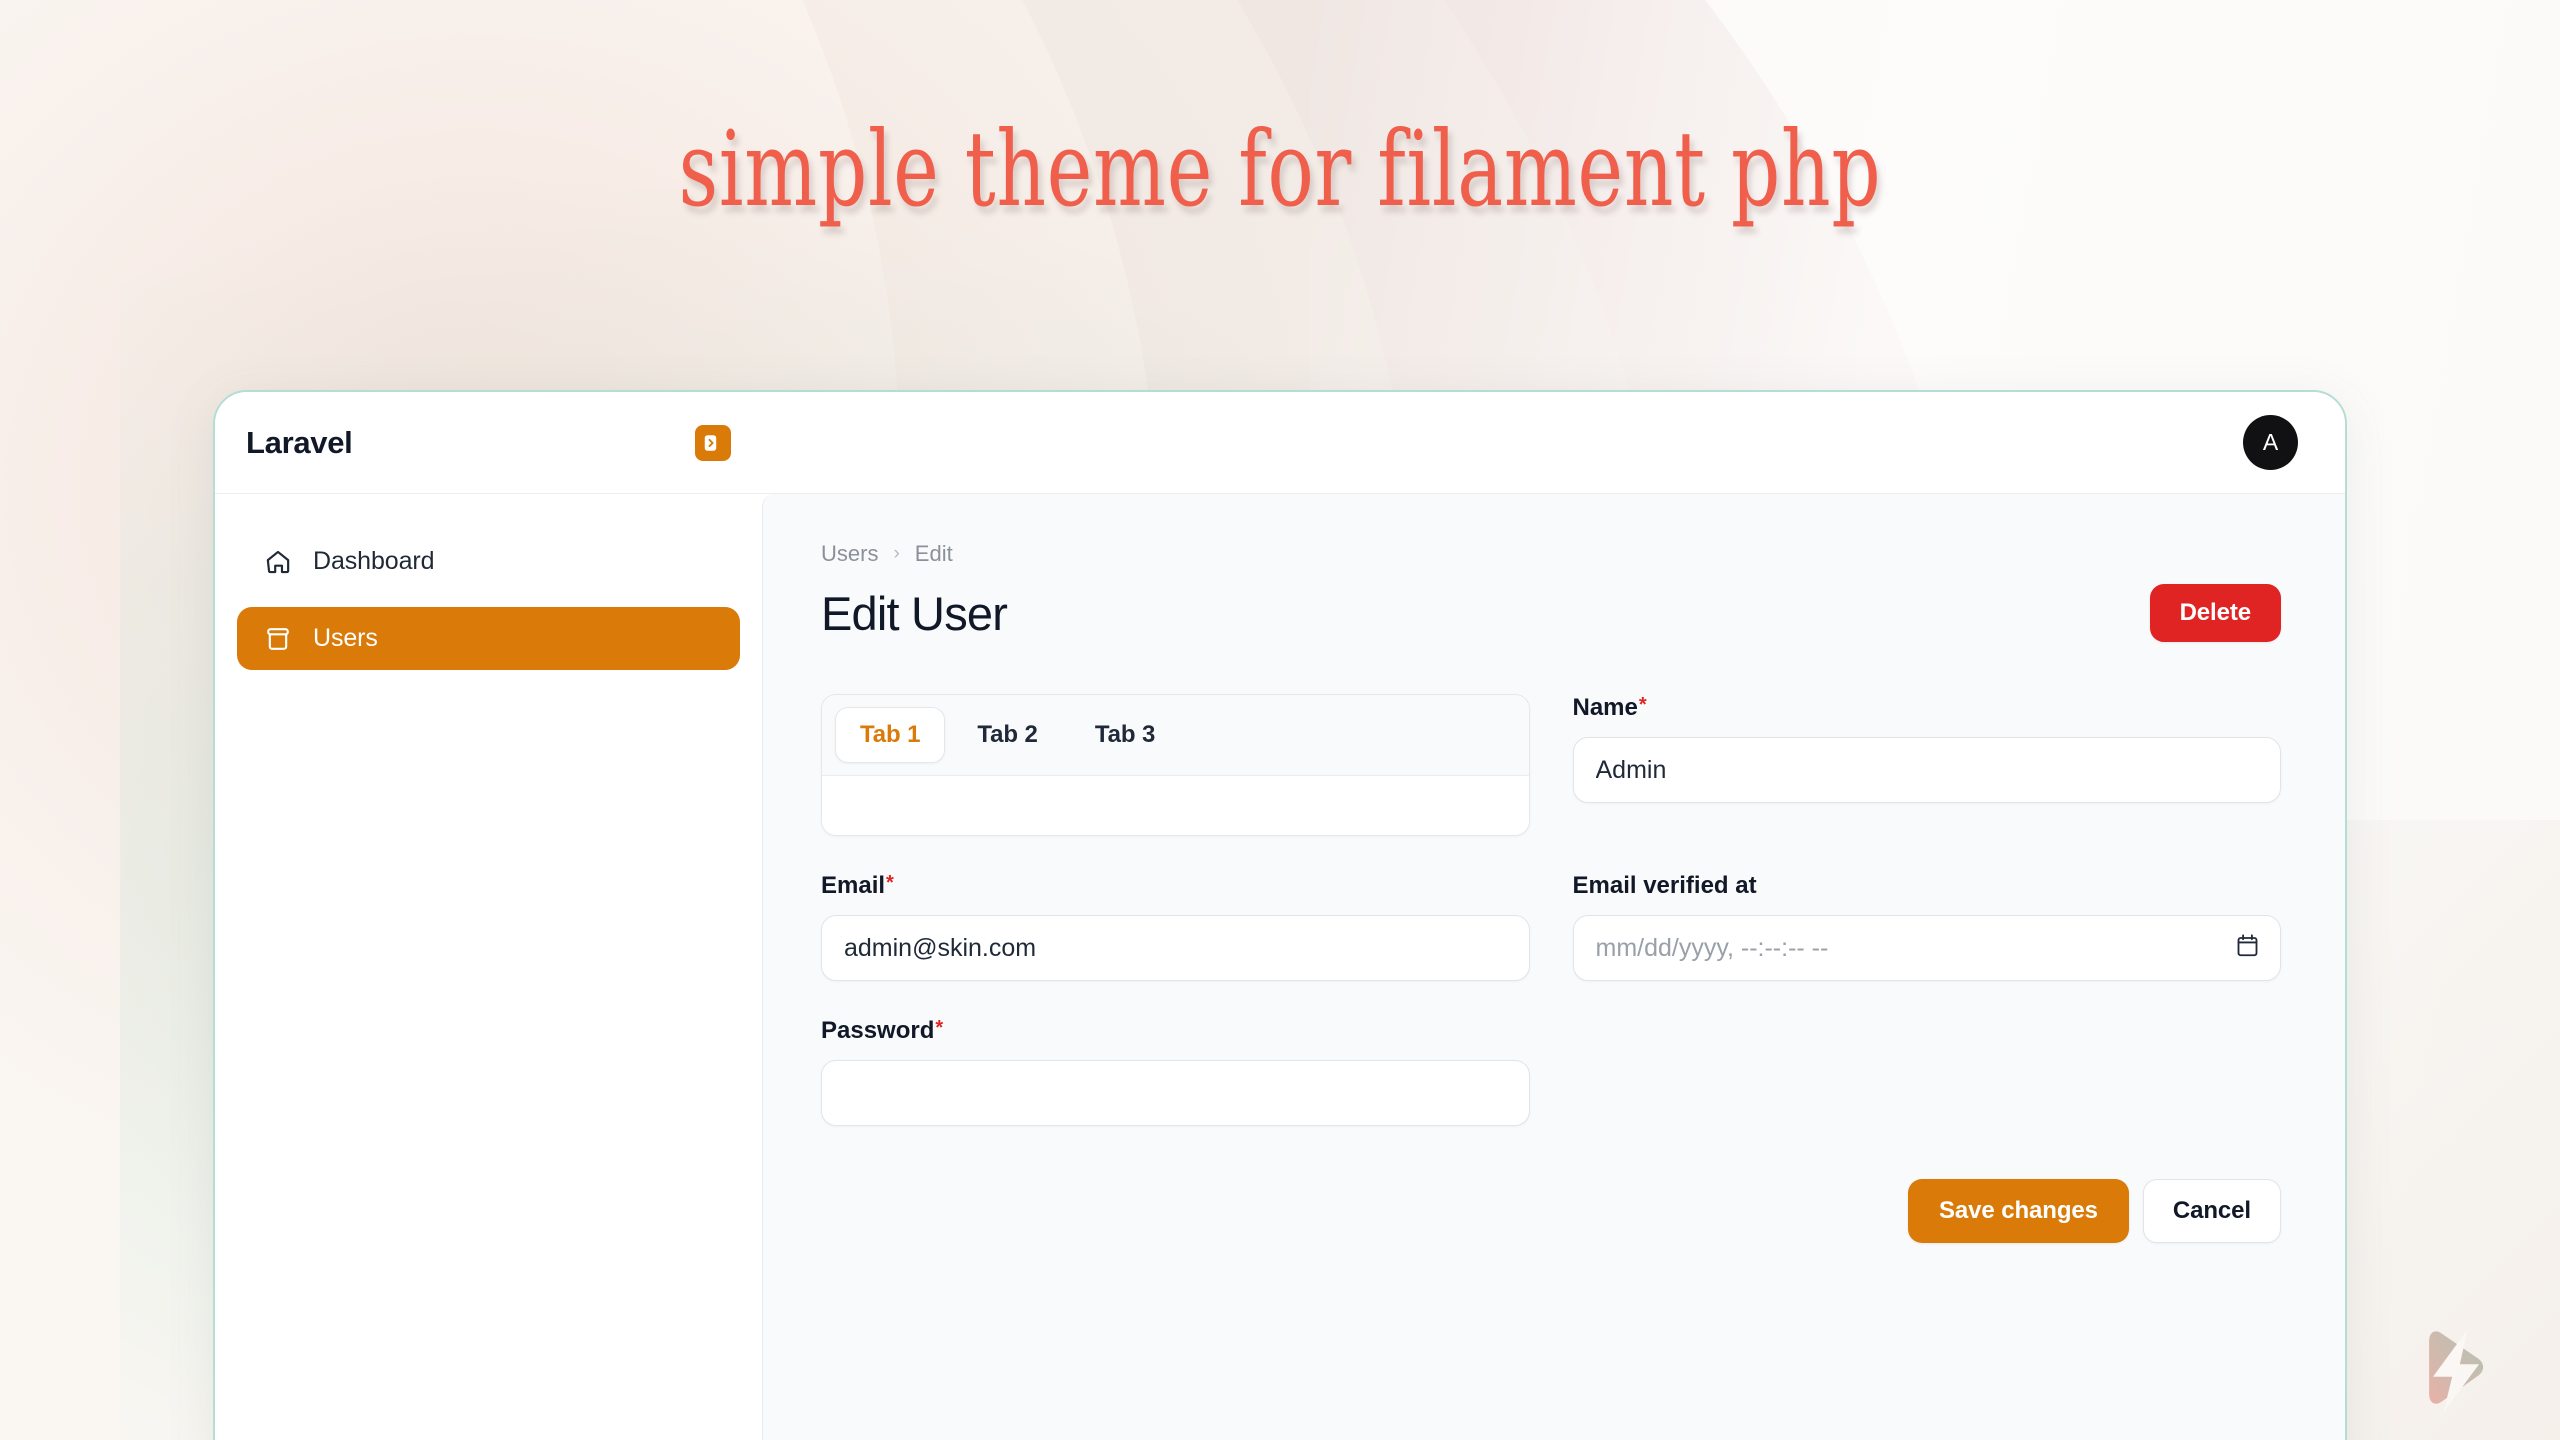 The height and width of the screenshot is (1440, 2560). Describe the element at coordinates (896, 553) in the screenshot. I see `chevron-right-icon: ›` at that location.